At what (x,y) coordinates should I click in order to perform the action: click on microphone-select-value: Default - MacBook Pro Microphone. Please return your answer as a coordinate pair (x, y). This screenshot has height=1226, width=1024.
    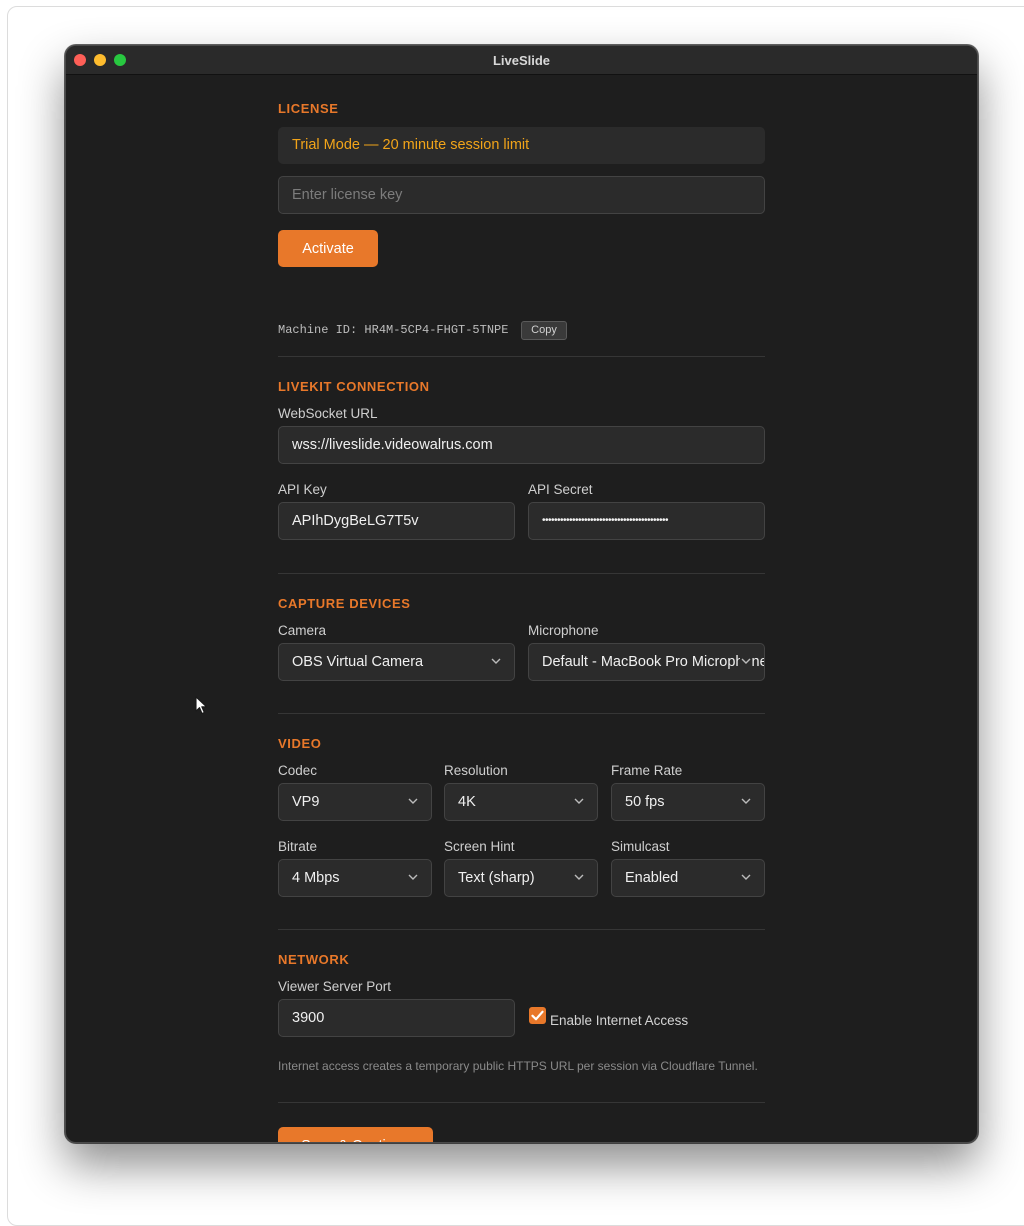
    Looking at the image, I should click on (653, 662).